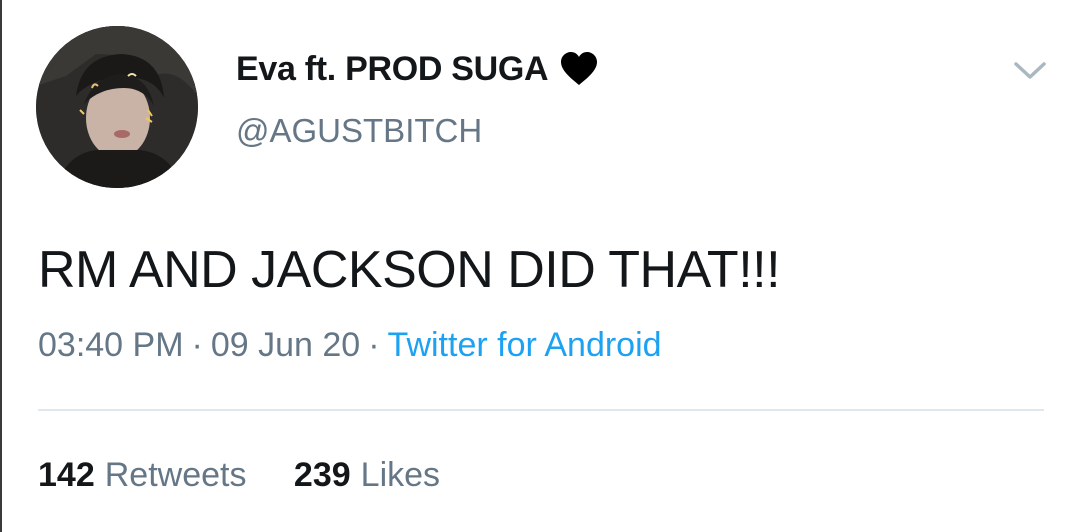 The height and width of the screenshot is (532, 1080). Describe the element at coordinates (359, 131) in the screenshot. I see `author-handle: @AGUSTBITCH` at that location.